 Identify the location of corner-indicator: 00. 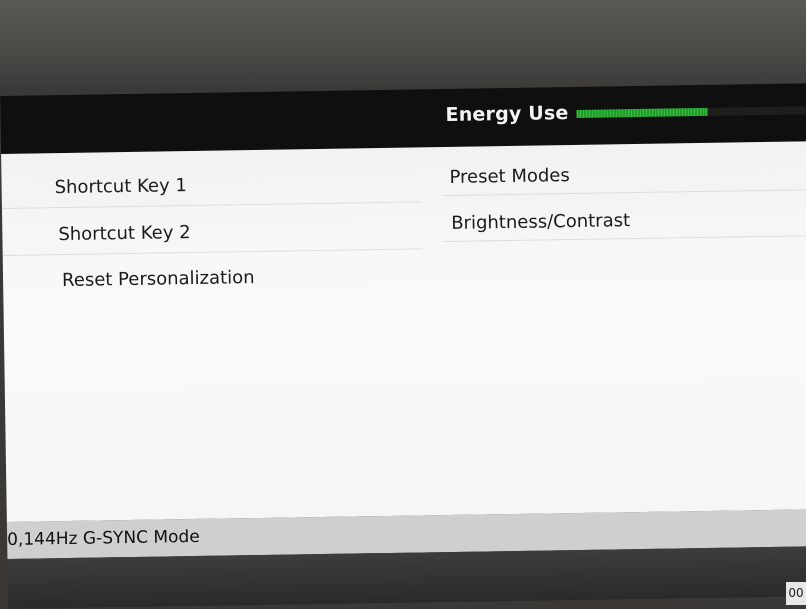
(796, 593).